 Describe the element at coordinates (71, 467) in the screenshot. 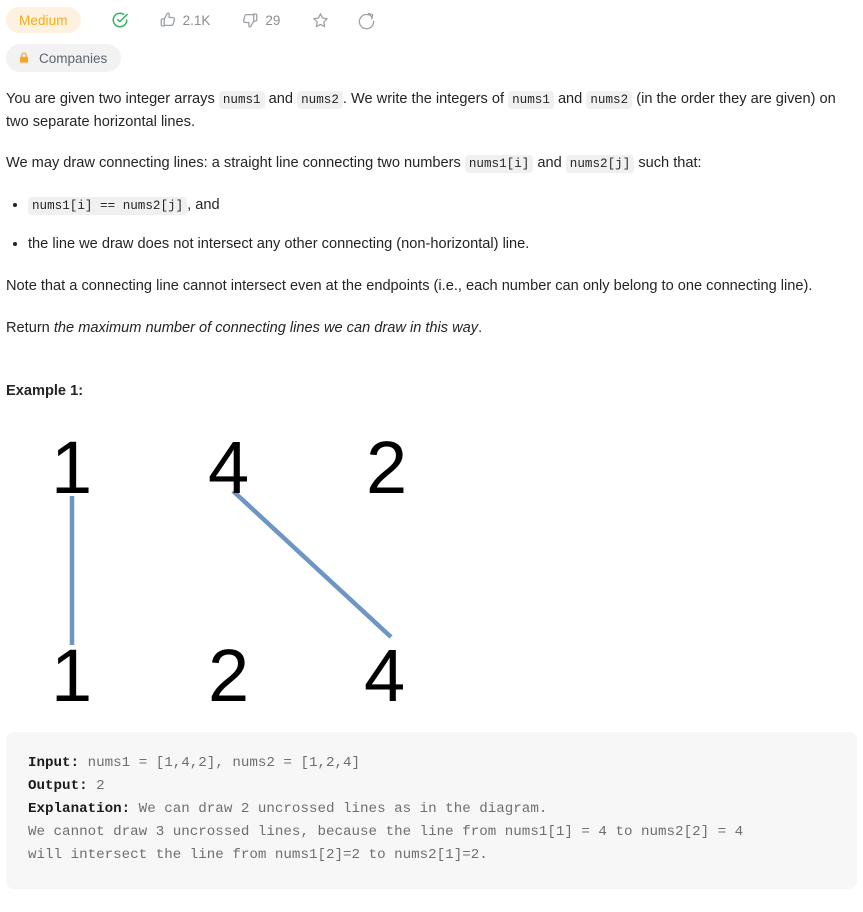

I see `diagram-top-num-0: 1` at that location.